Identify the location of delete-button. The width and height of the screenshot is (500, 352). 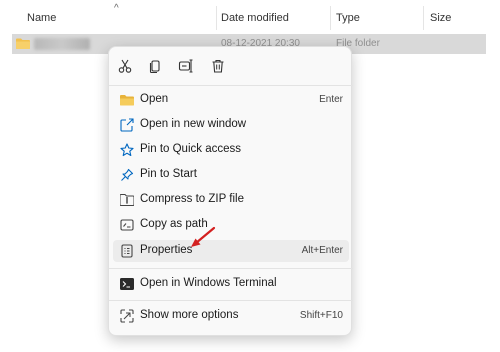
(218, 66).